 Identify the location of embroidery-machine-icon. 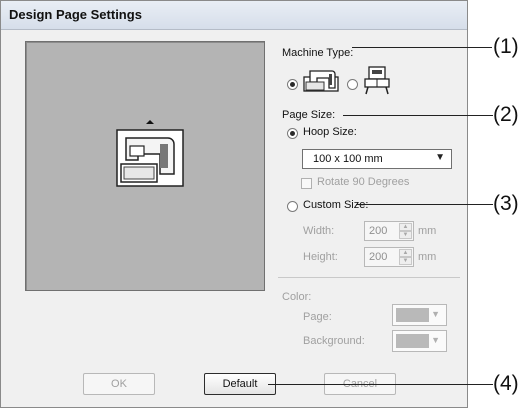
(377, 80).